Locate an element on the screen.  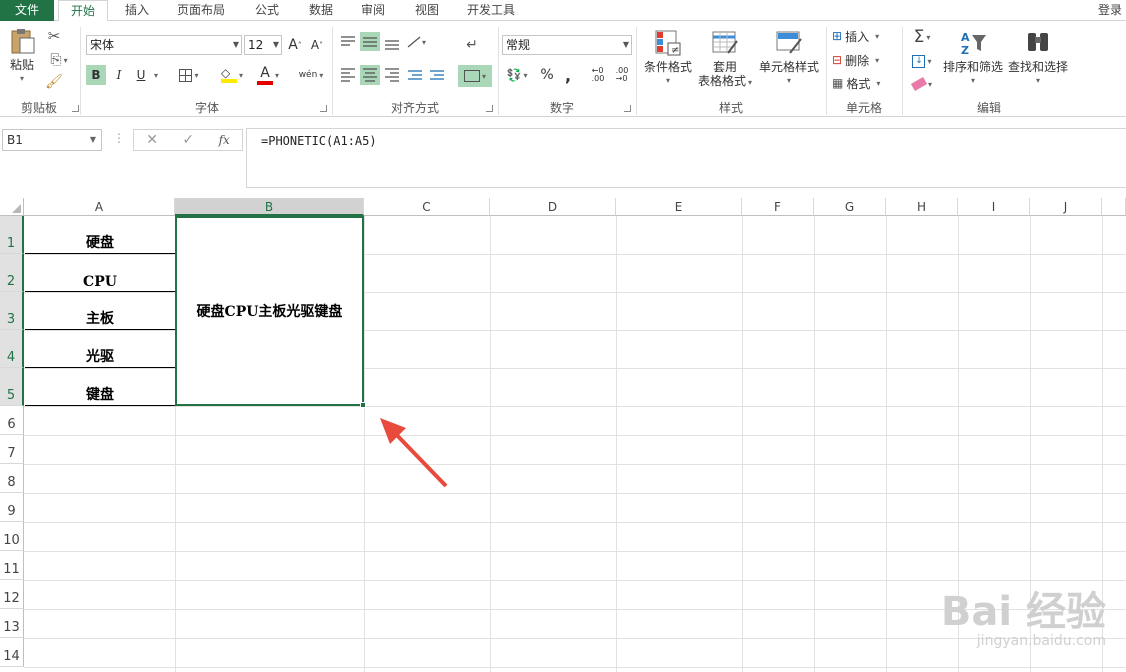
select-all-button is located at coordinates (12, 207).